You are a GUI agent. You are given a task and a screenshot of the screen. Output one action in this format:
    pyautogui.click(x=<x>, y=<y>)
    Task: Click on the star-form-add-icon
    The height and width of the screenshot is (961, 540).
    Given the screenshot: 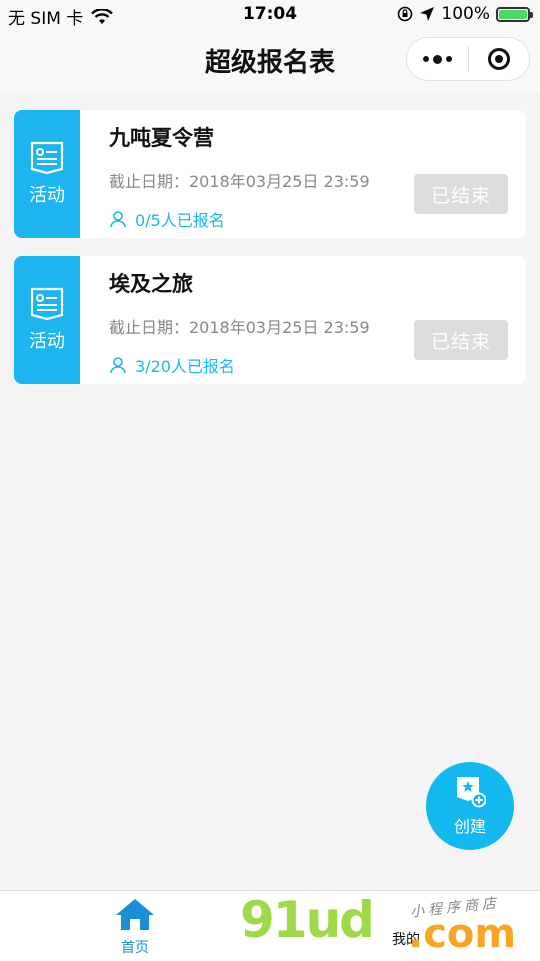 What is the action you would take?
    pyautogui.click(x=471, y=792)
    